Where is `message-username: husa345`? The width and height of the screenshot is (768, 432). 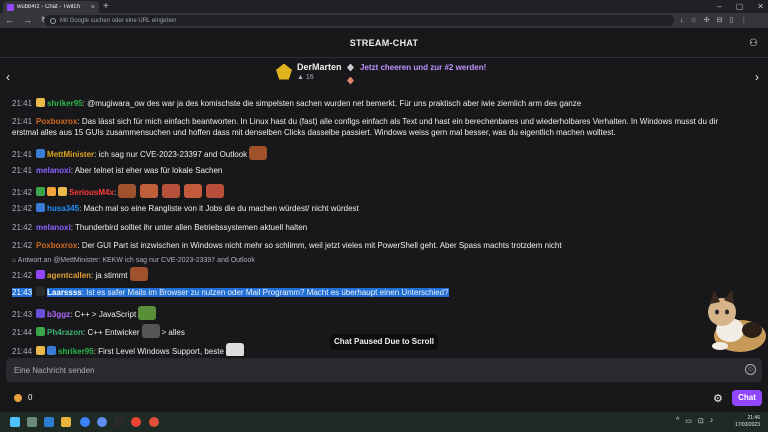 message-username: husa345 is located at coordinates (63, 208).